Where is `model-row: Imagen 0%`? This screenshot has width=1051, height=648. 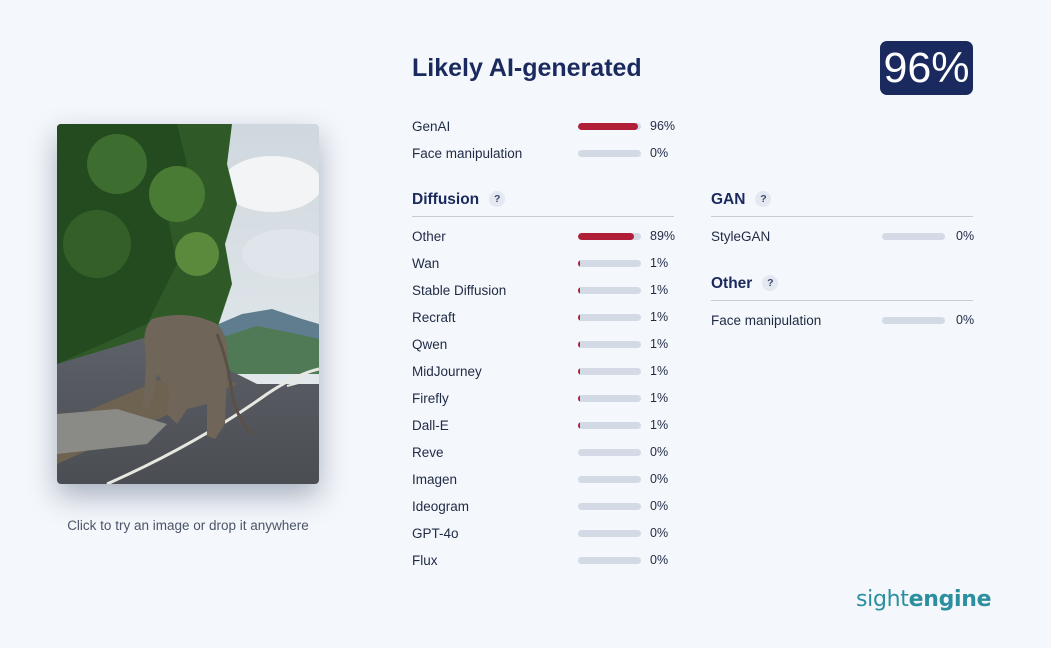 model-row: Imagen 0% is located at coordinates (544, 481).